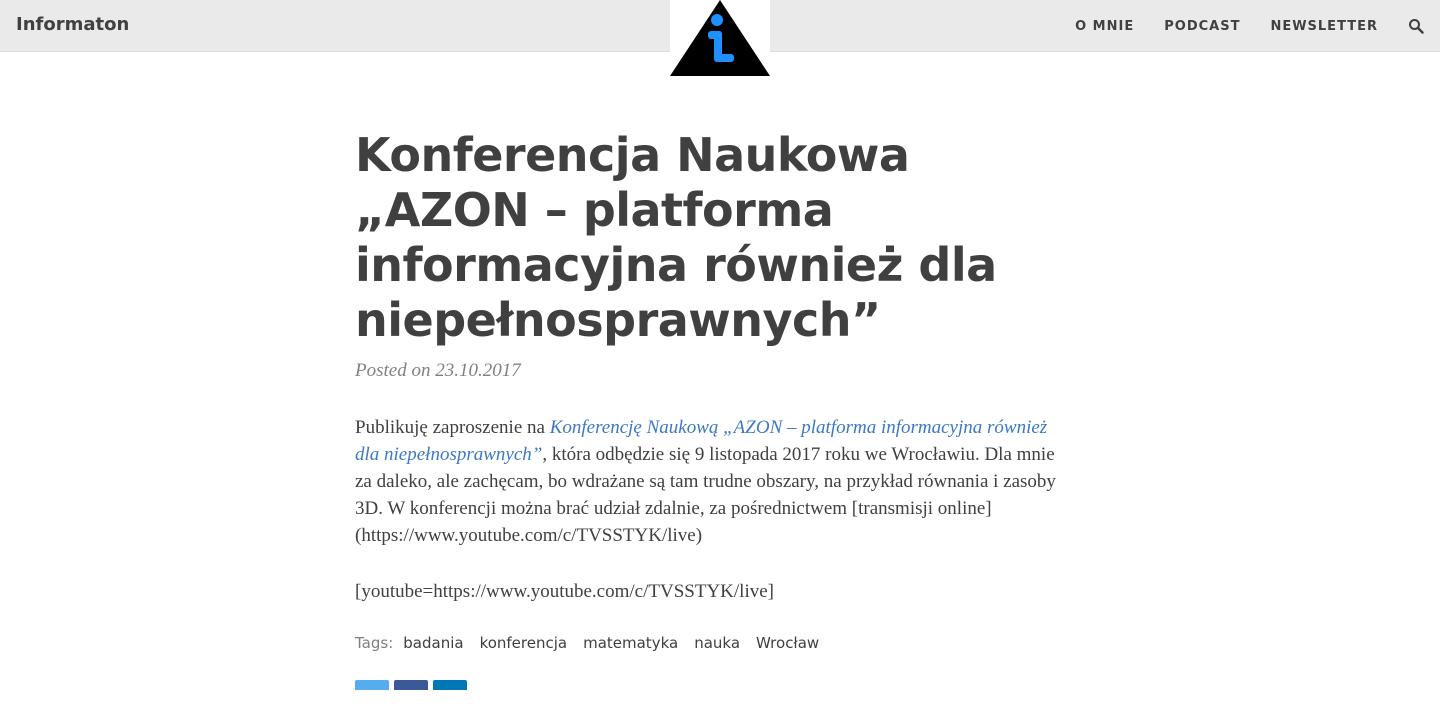 This screenshot has width=1440, height=720. Describe the element at coordinates (374, 643) in the screenshot. I see `tags-label: Tags:` at that location.